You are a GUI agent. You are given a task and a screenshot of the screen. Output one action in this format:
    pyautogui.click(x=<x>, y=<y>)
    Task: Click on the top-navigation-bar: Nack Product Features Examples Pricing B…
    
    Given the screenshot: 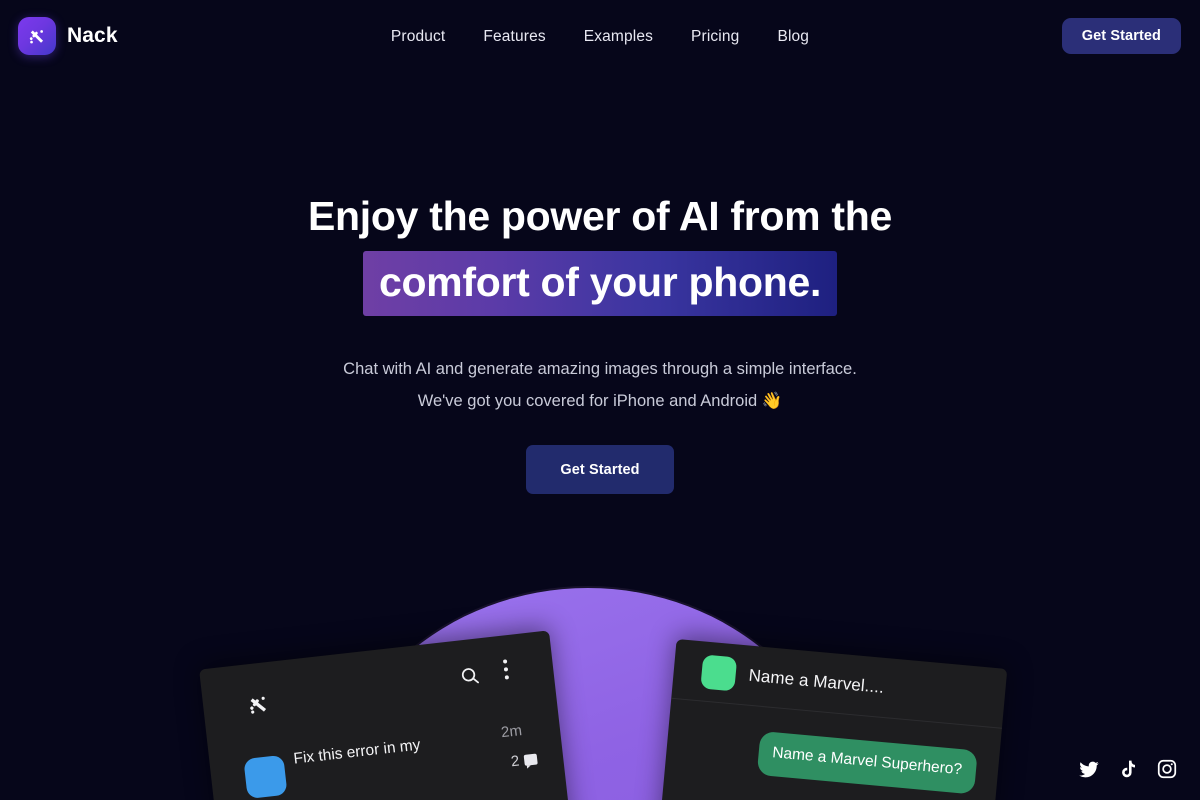 What is the action you would take?
    pyautogui.click(x=600, y=36)
    